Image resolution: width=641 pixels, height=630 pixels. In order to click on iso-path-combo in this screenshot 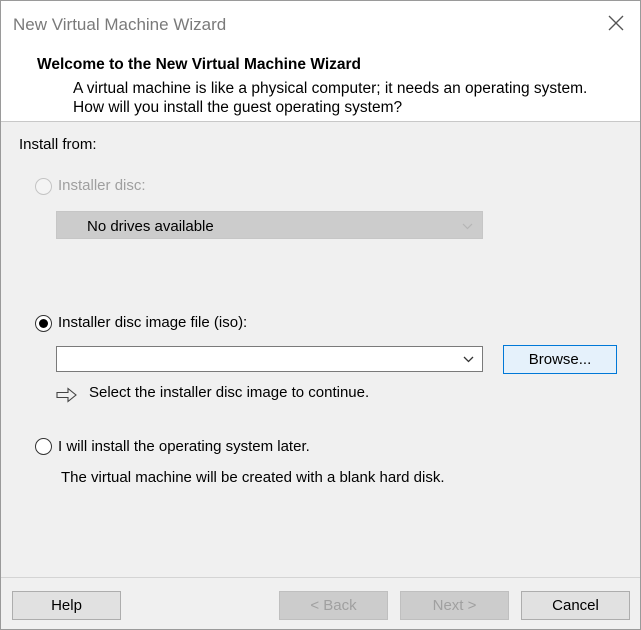, I will do `click(269, 359)`.